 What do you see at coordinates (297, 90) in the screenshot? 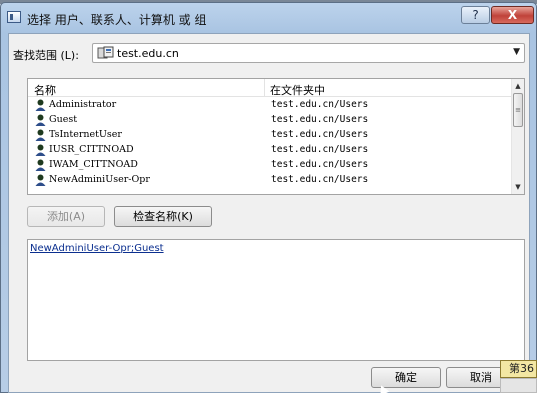
I see `column-header-folder: 在文件夹中` at bounding box center [297, 90].